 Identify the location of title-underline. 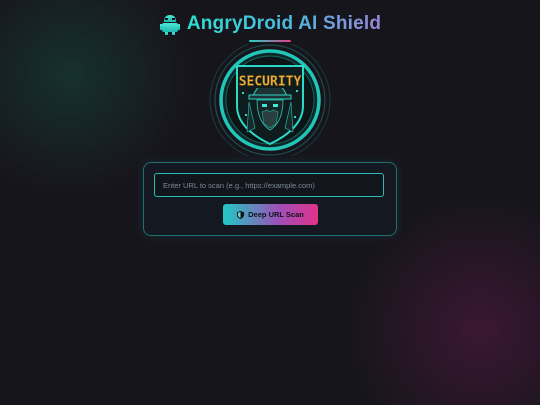
(270, 41).